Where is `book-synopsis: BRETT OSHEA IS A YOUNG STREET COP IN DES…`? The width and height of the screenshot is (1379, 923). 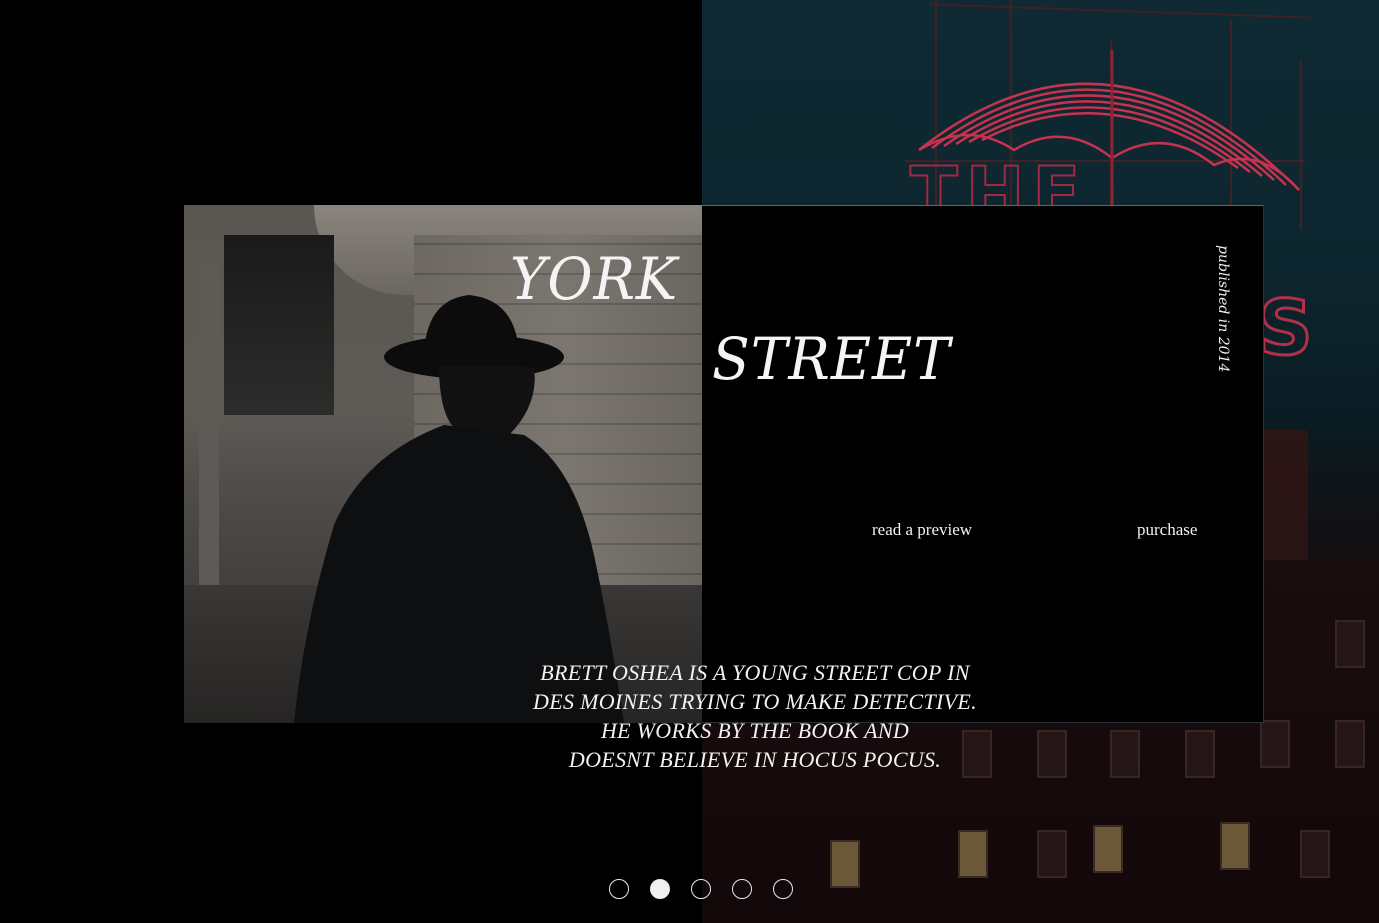
book-synopsis: BRETT OSHEA IS A YOUNG STREET COP IN DES… is located at coordinates (755, 716).